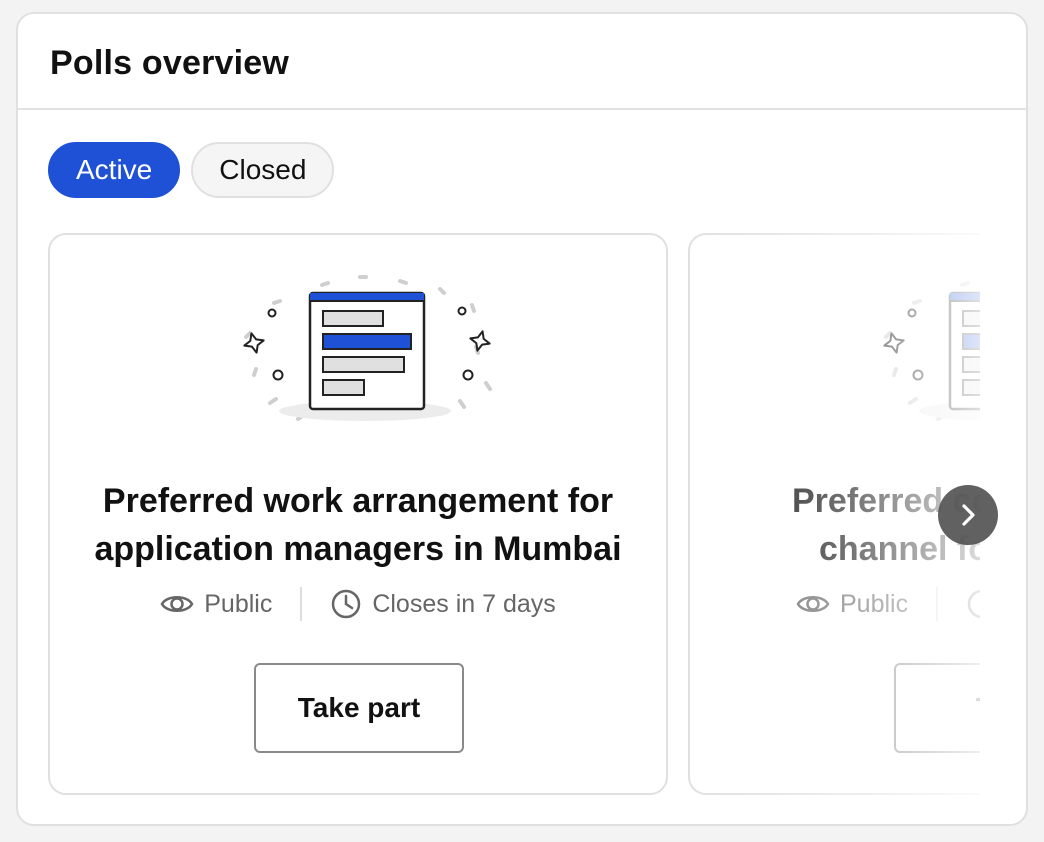 This screenshot has height=842, width=1044. I want to click on chevron-right-icon, so click(968, 515).